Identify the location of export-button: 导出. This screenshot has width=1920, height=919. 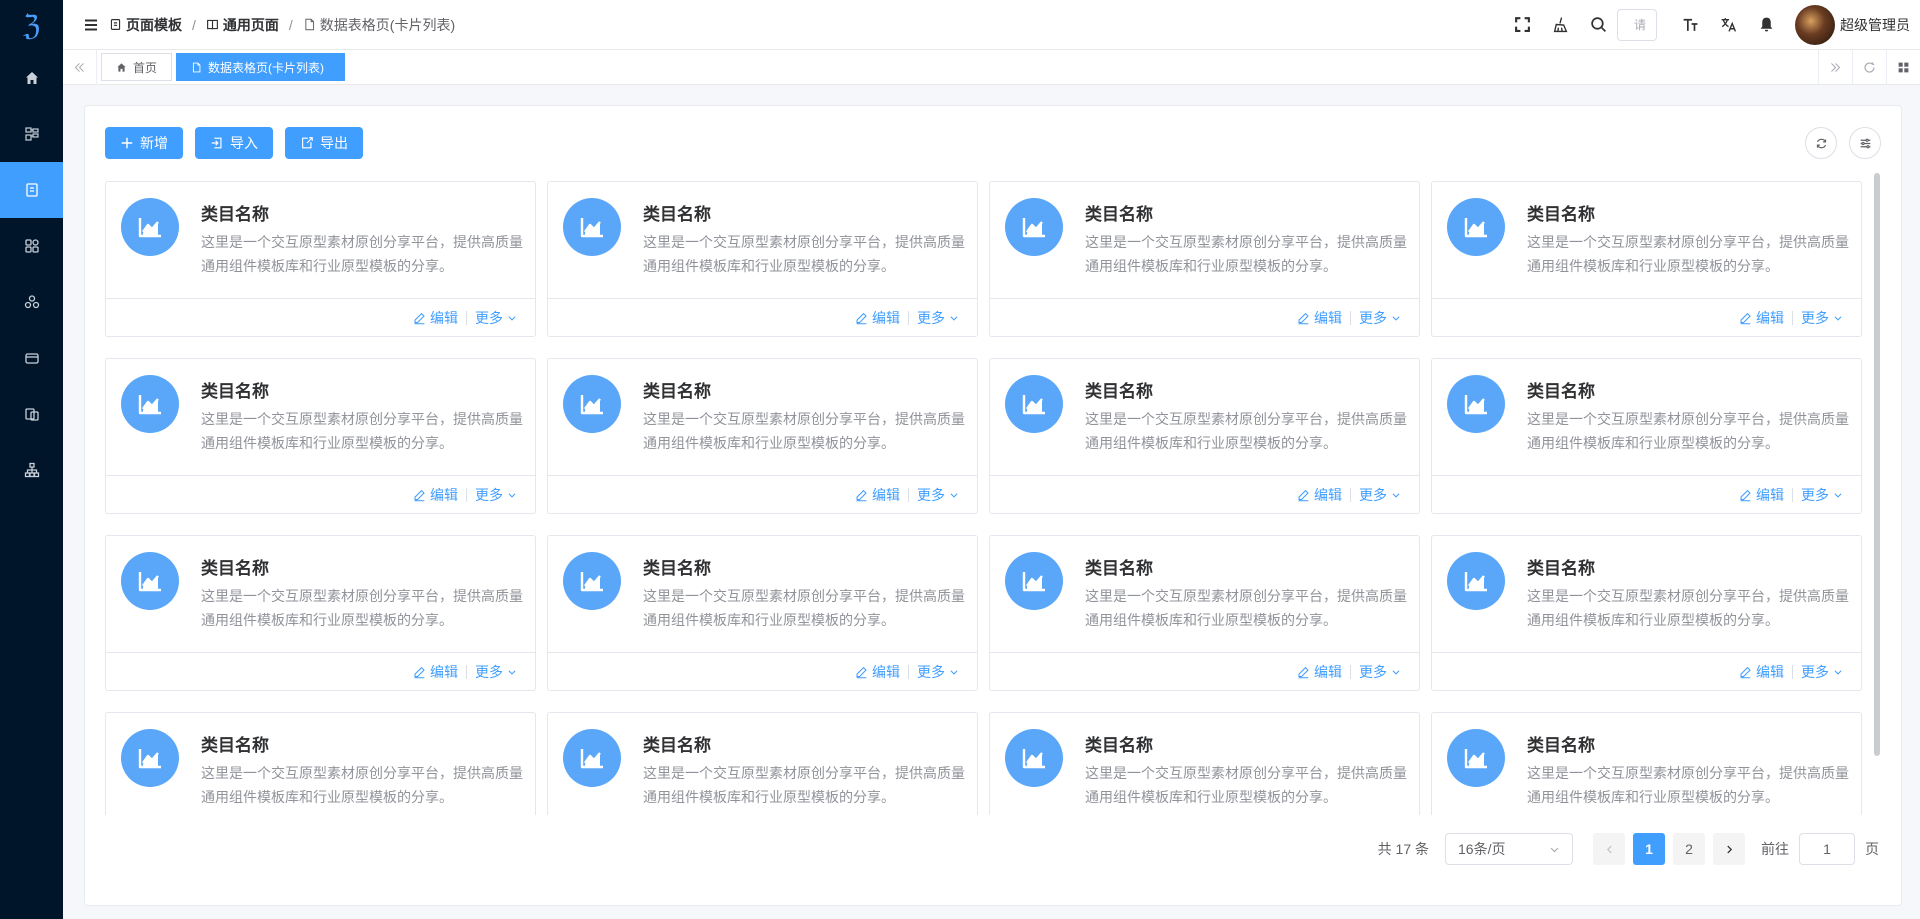
(324, 143).